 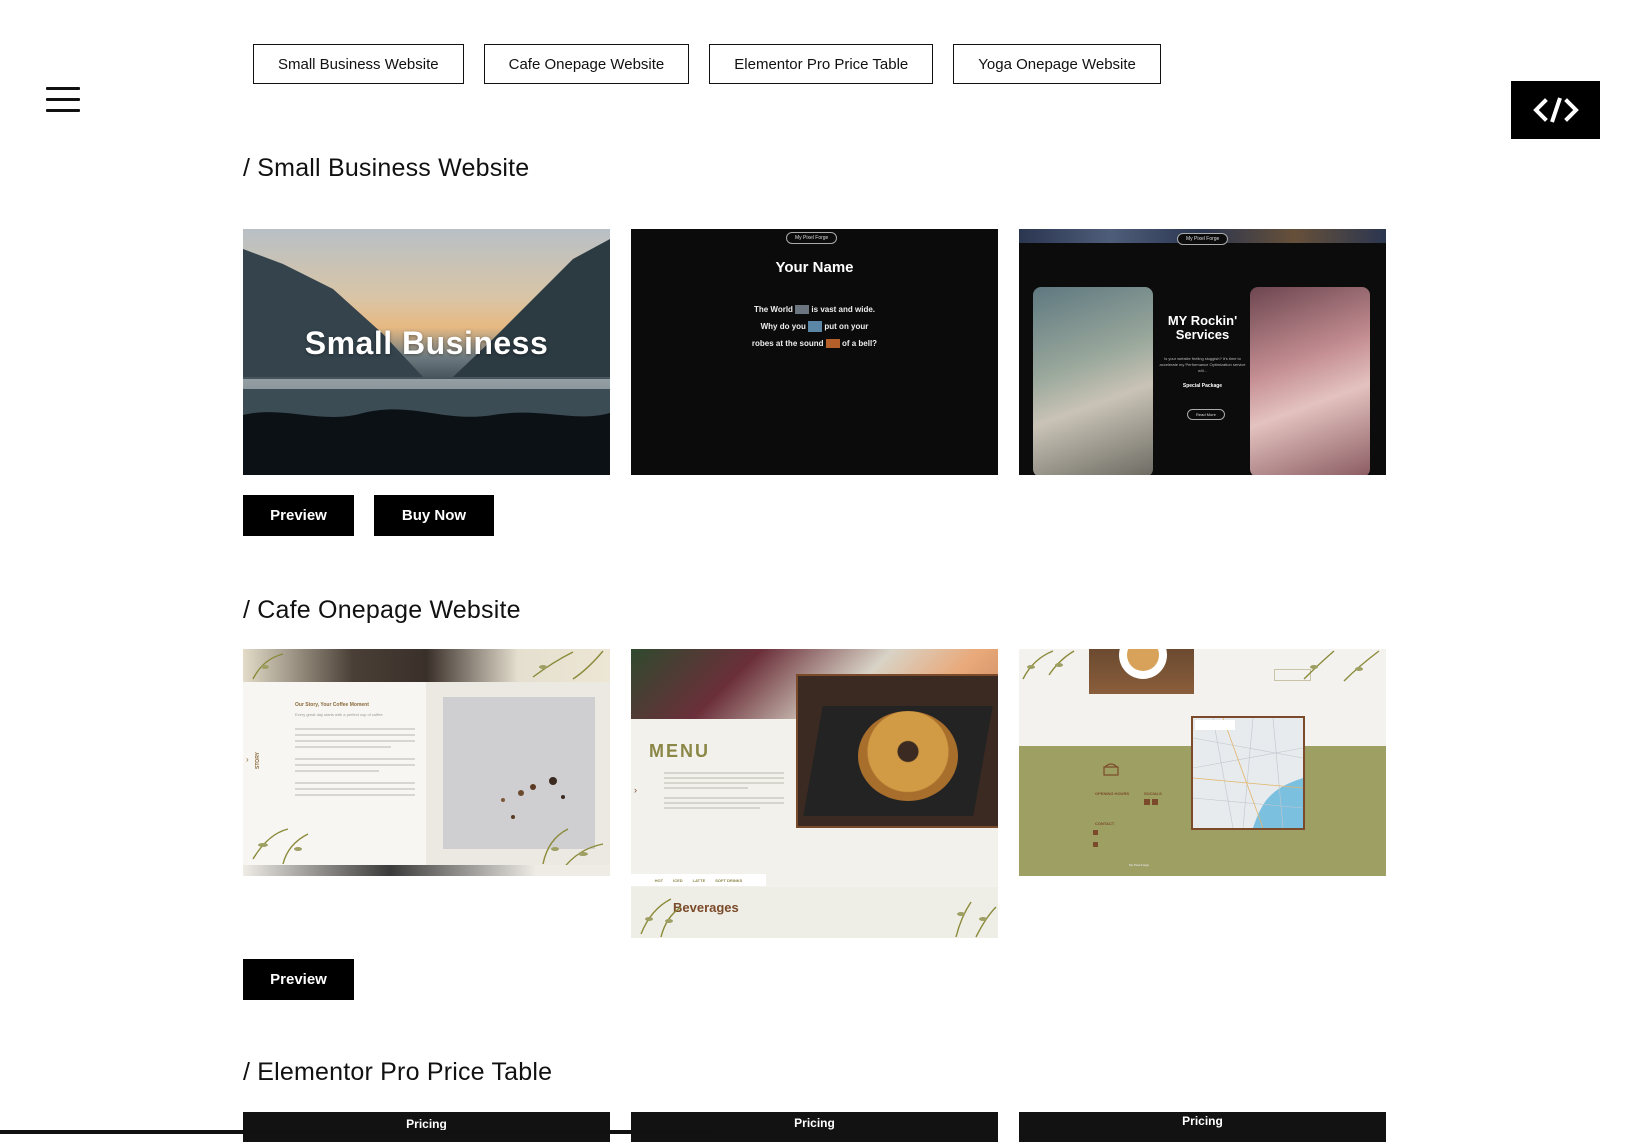 What do you see at coordinates (1057, 64) in the screenshot?
I see `nav-yoga-onepage: Yoga Onepage Website` at bounding box center [1057, 64].